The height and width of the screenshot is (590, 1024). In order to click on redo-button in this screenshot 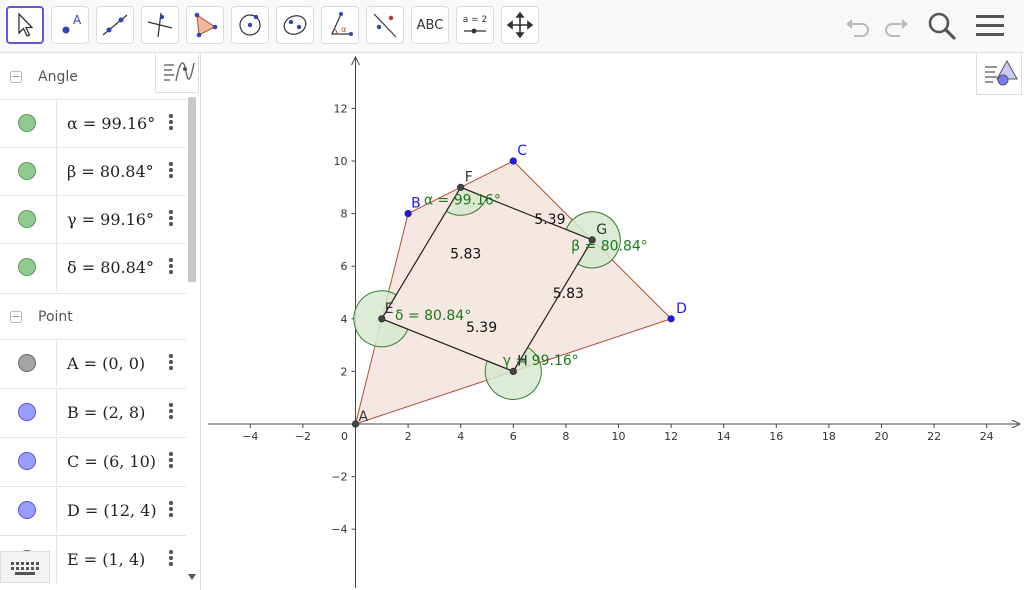, I will do `click(896, 26)`.